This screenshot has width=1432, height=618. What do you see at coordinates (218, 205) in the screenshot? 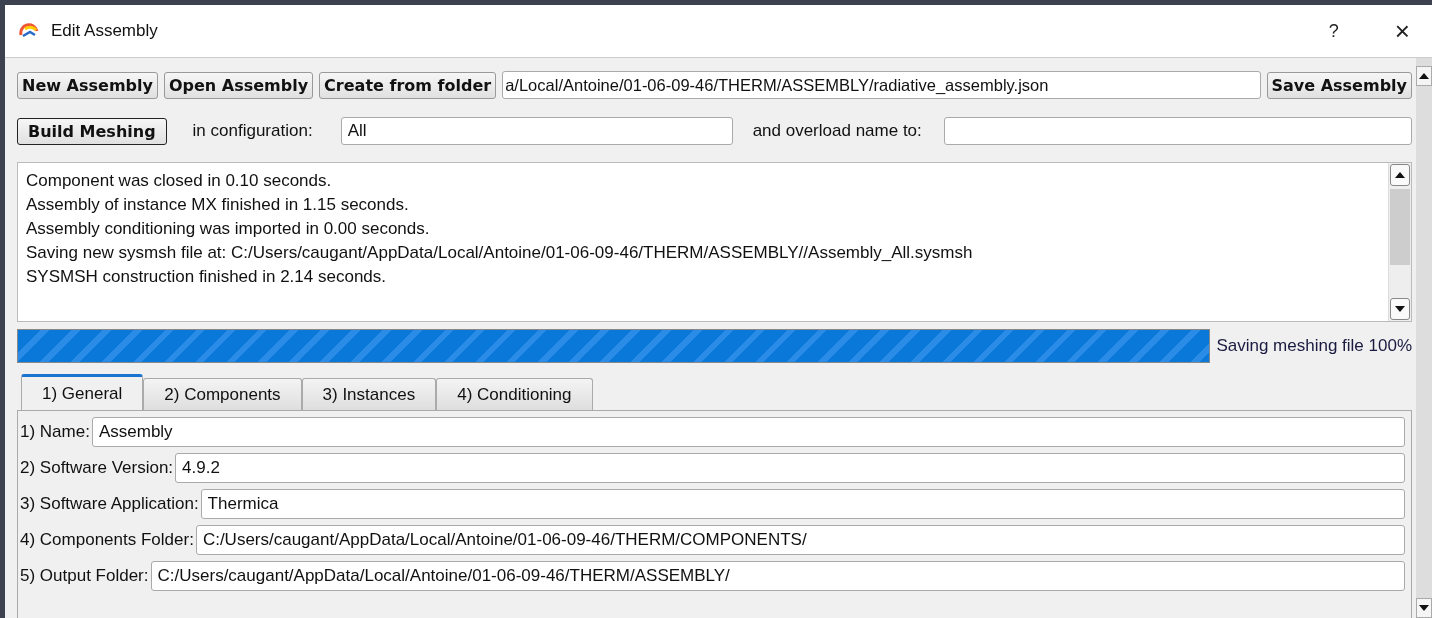
I see `log-line: Assembly of instance MX finished in 1.15 seconds.` at bounding box center [218, 205].